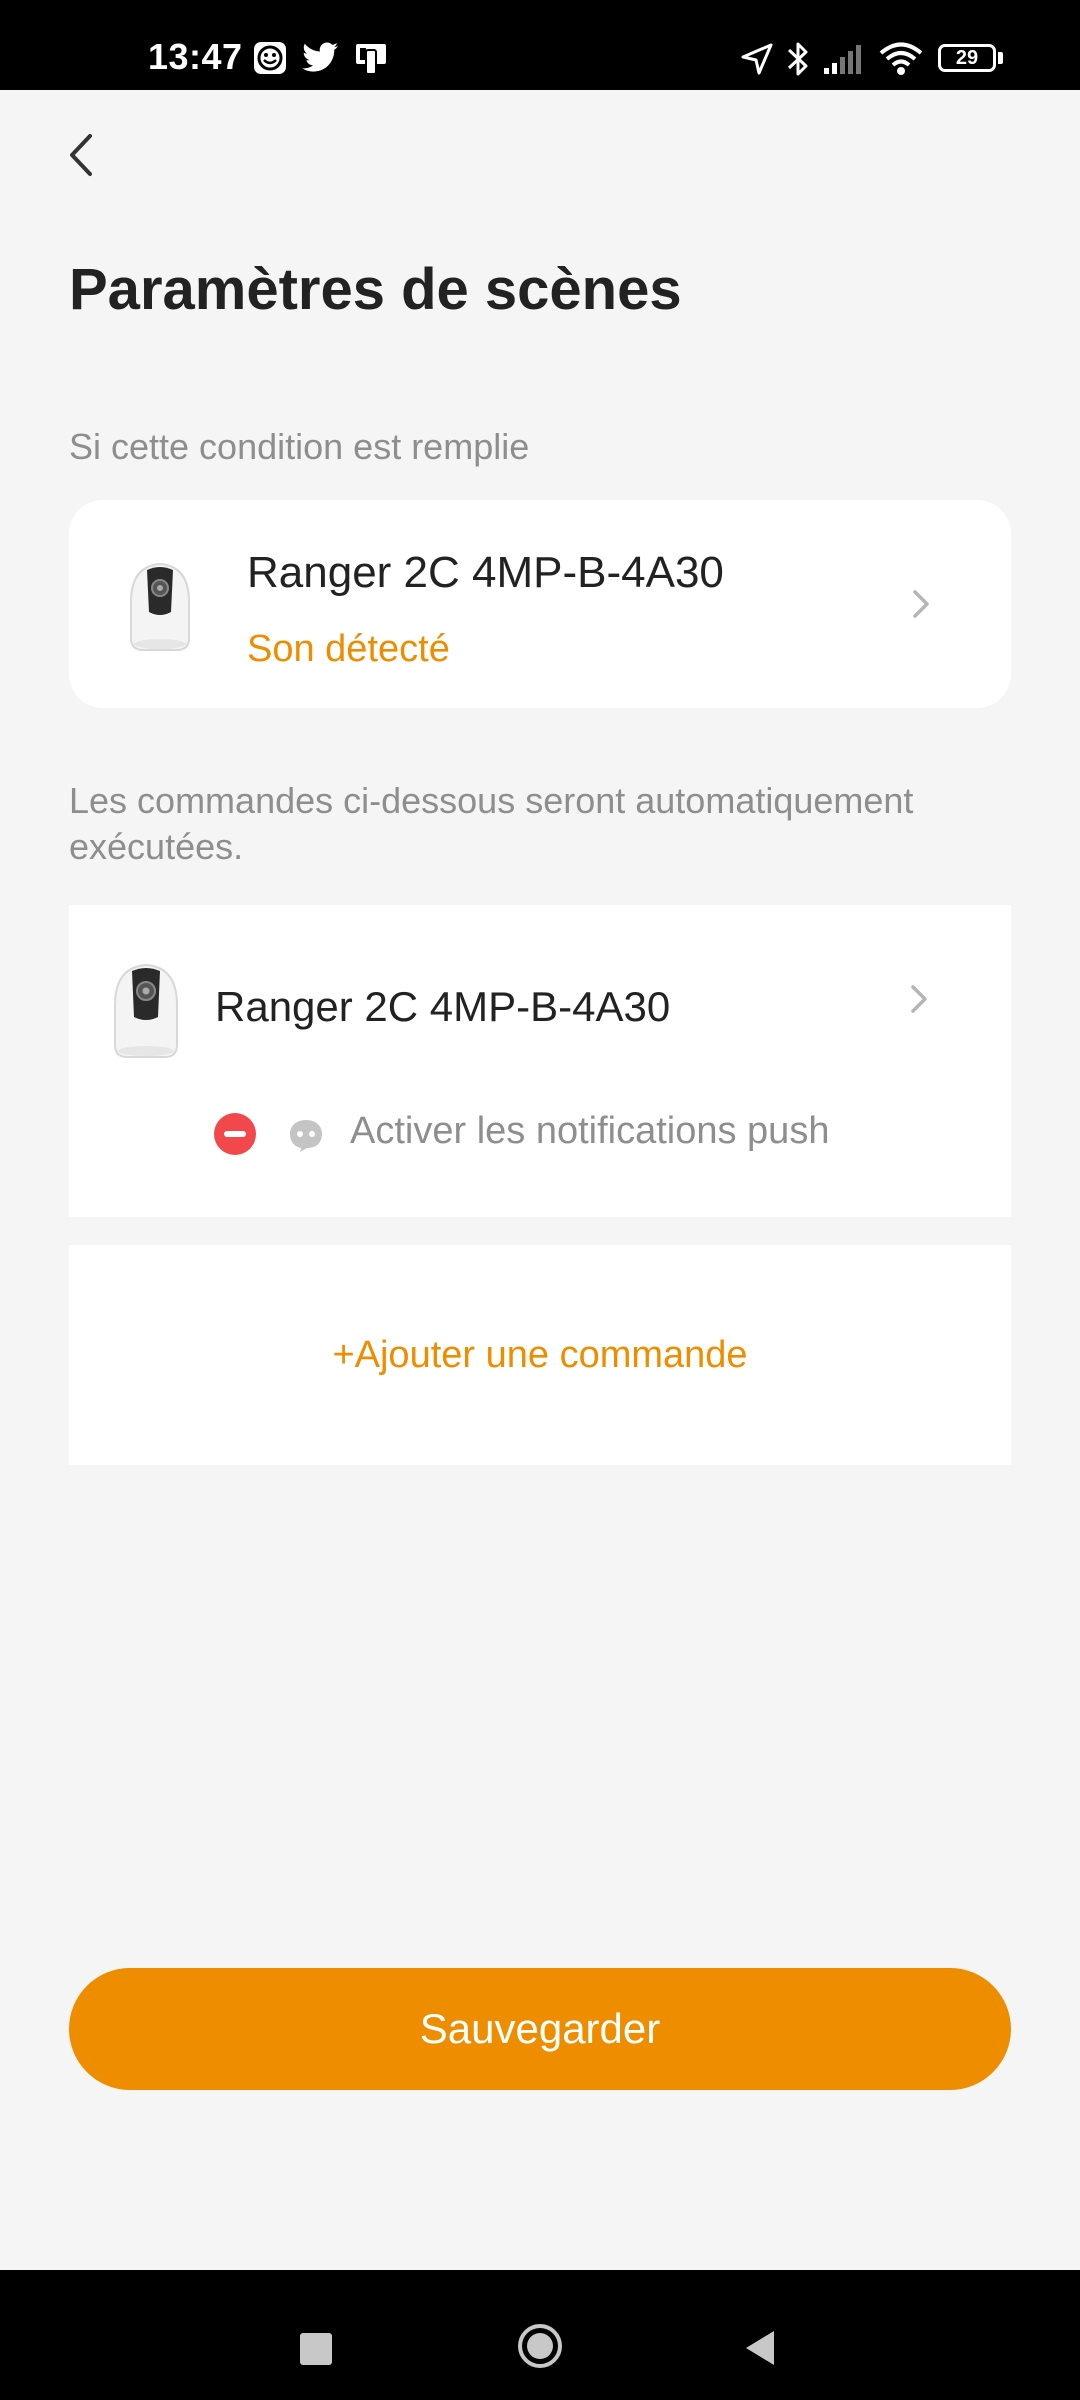 This screenshot has height=2400, width=1080. Describe the element at coordinates (540, 2346) in the screenshot. I see `home-icon` at that location.